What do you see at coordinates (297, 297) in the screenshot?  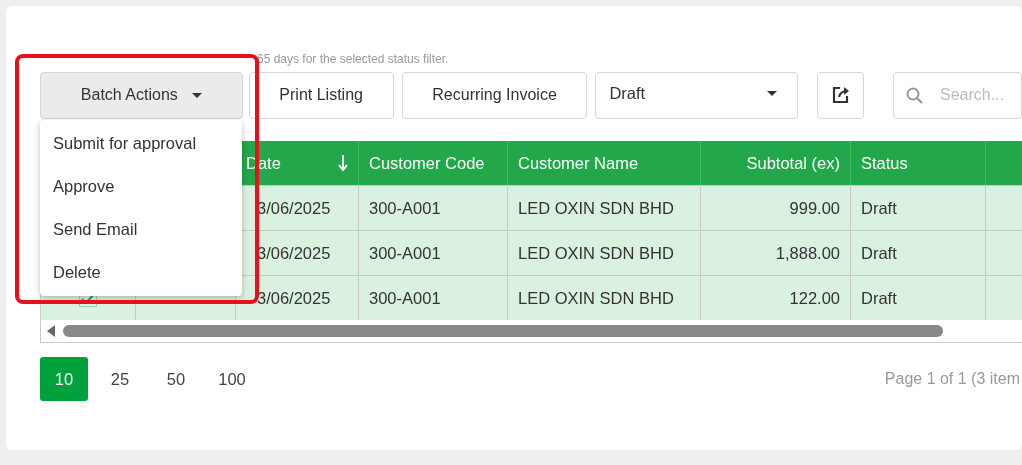 I see `table-cell: 3/06/2025` at bounding box center [297, 297].